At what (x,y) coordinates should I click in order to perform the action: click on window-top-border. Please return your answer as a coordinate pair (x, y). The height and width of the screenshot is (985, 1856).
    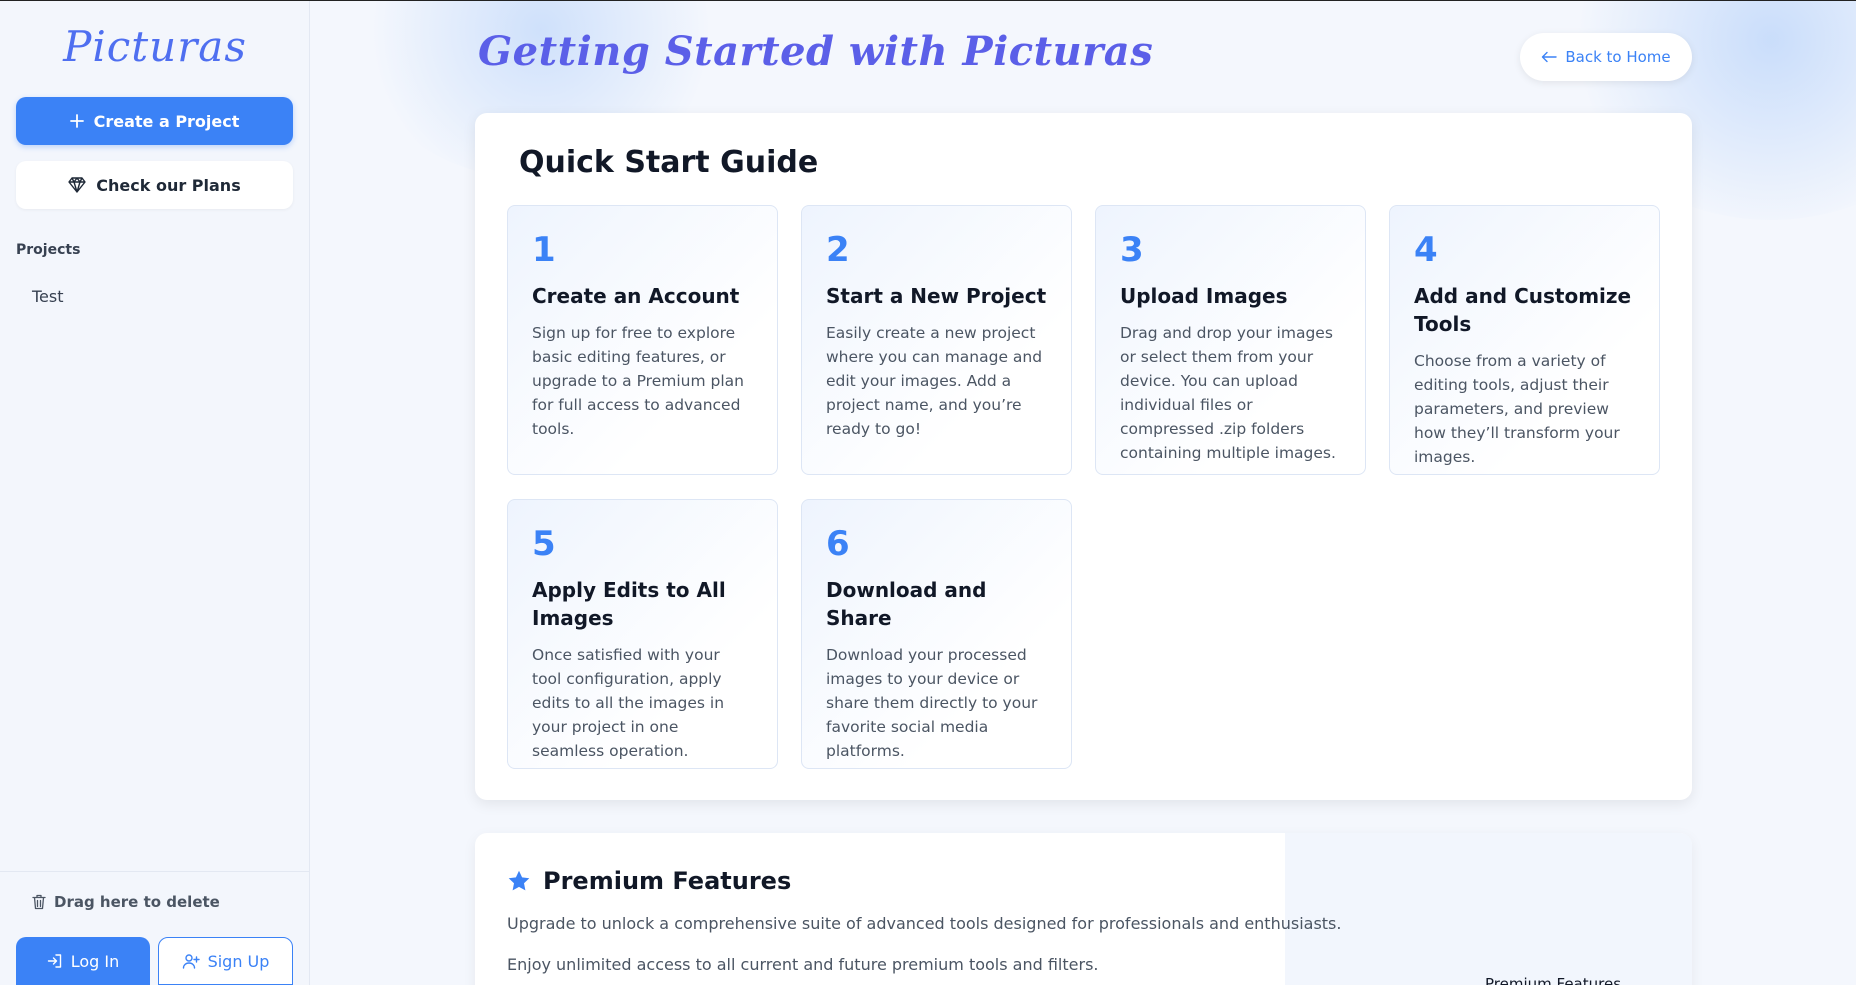
    Looking at the image, I should click on (928, 0).